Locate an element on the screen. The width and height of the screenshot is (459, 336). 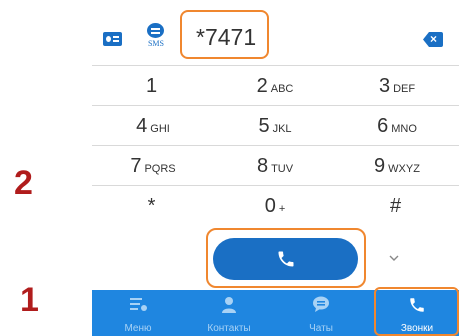
person-icon is located at coordinates (229, 305).